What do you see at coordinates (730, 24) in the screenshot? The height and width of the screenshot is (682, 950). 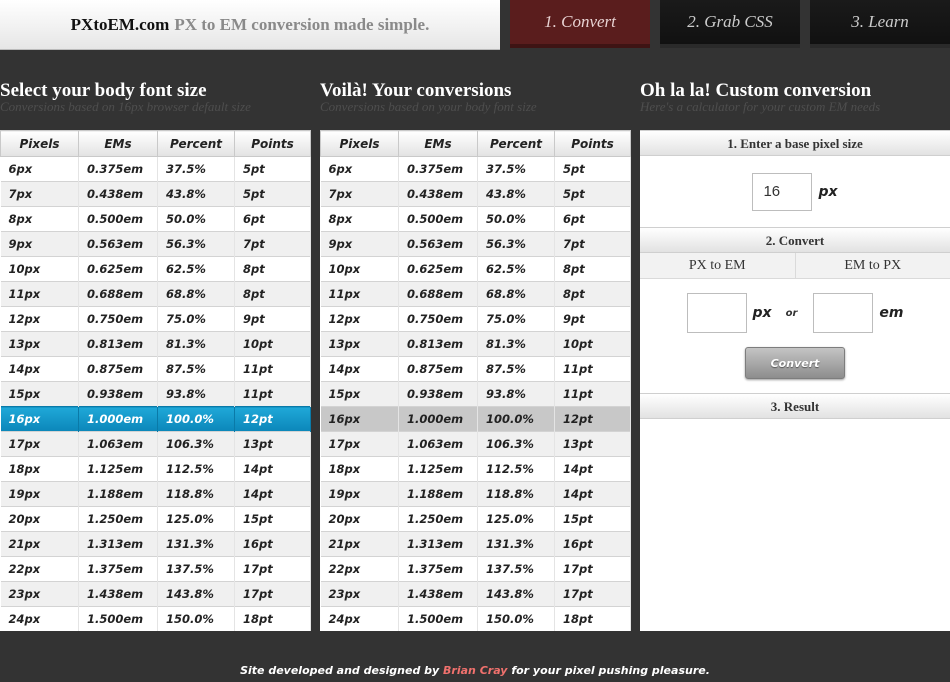 I see `tab-grab-css: 2. Grab CSS` at bounding box center [730, 24].